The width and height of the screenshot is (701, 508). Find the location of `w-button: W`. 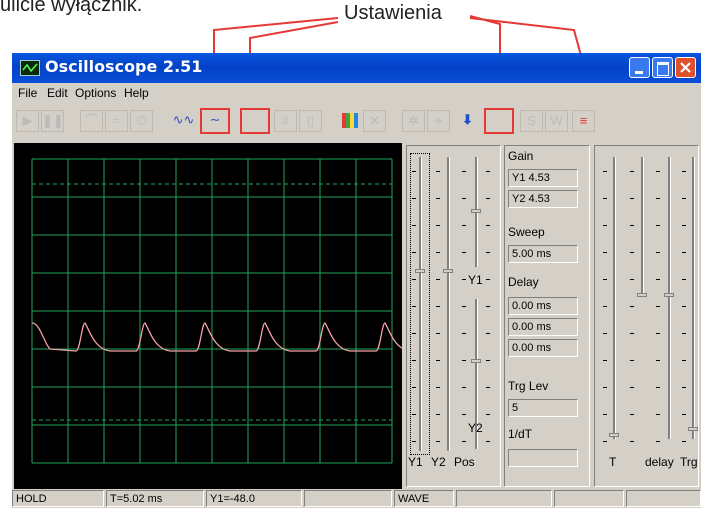

w-button: W is located at coordinates (556, 121).